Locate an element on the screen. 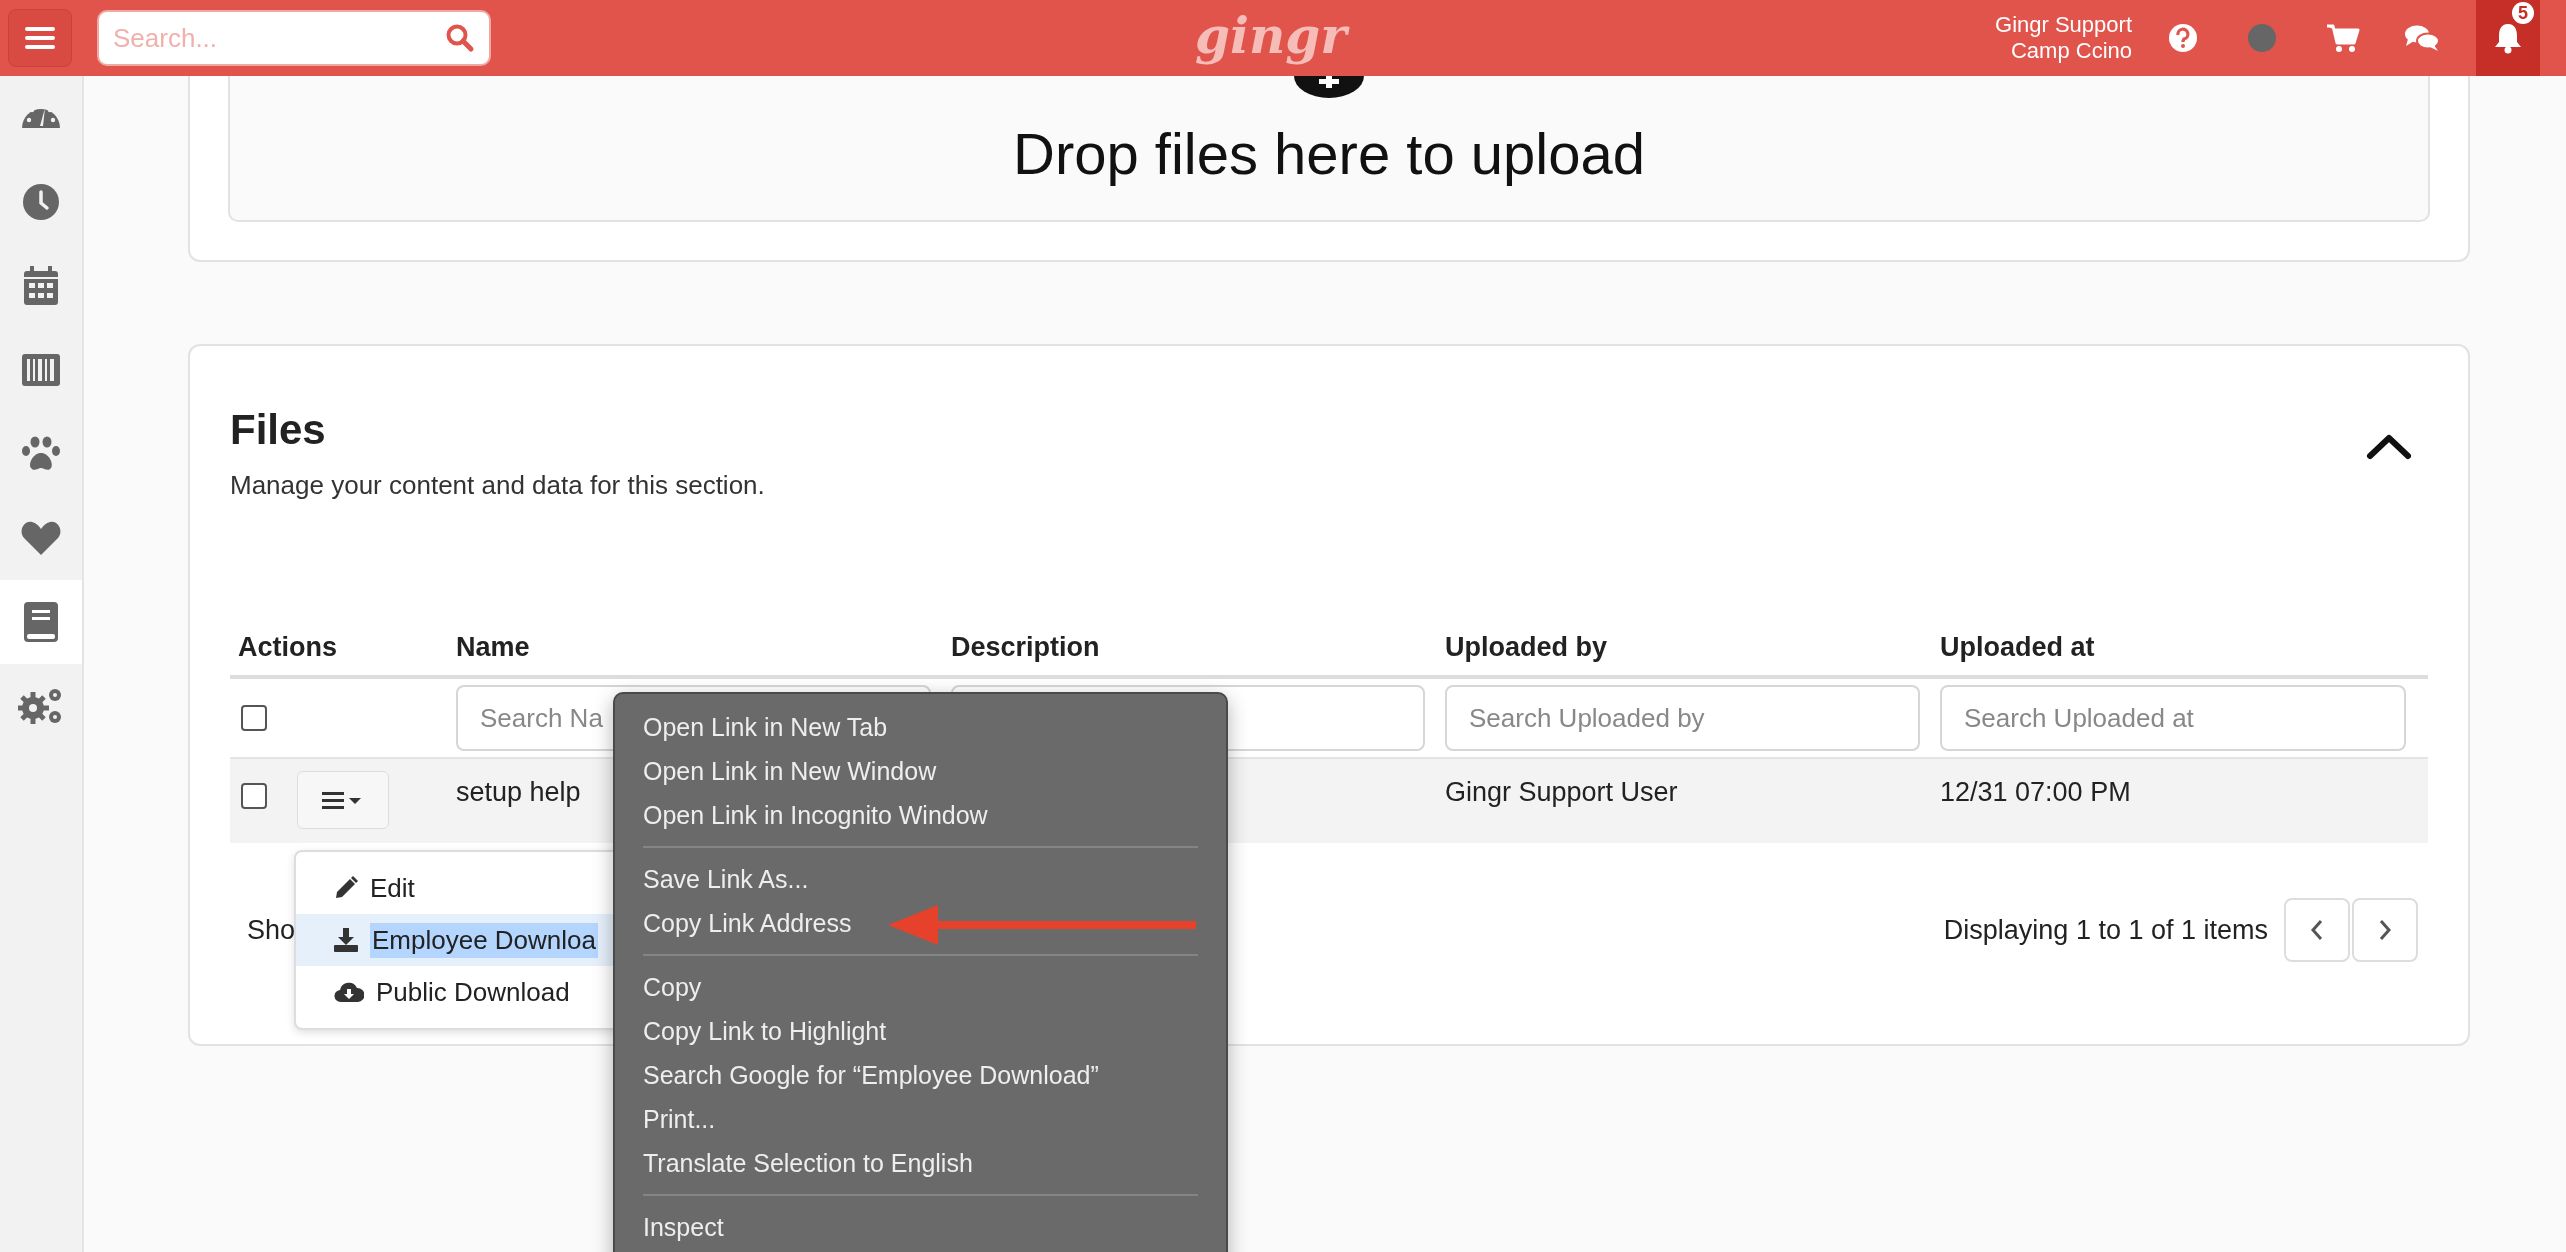 Image resolution: width=2566 pixels, height=1252 pixels. section-title: Files is located at coordinates (278, 430).